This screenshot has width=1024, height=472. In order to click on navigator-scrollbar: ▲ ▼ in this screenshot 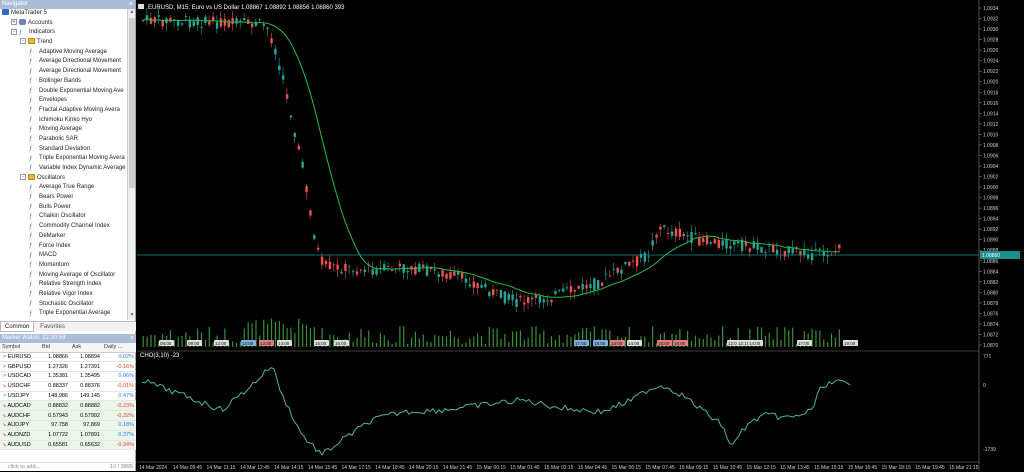, I will do `click(131, 164)`.